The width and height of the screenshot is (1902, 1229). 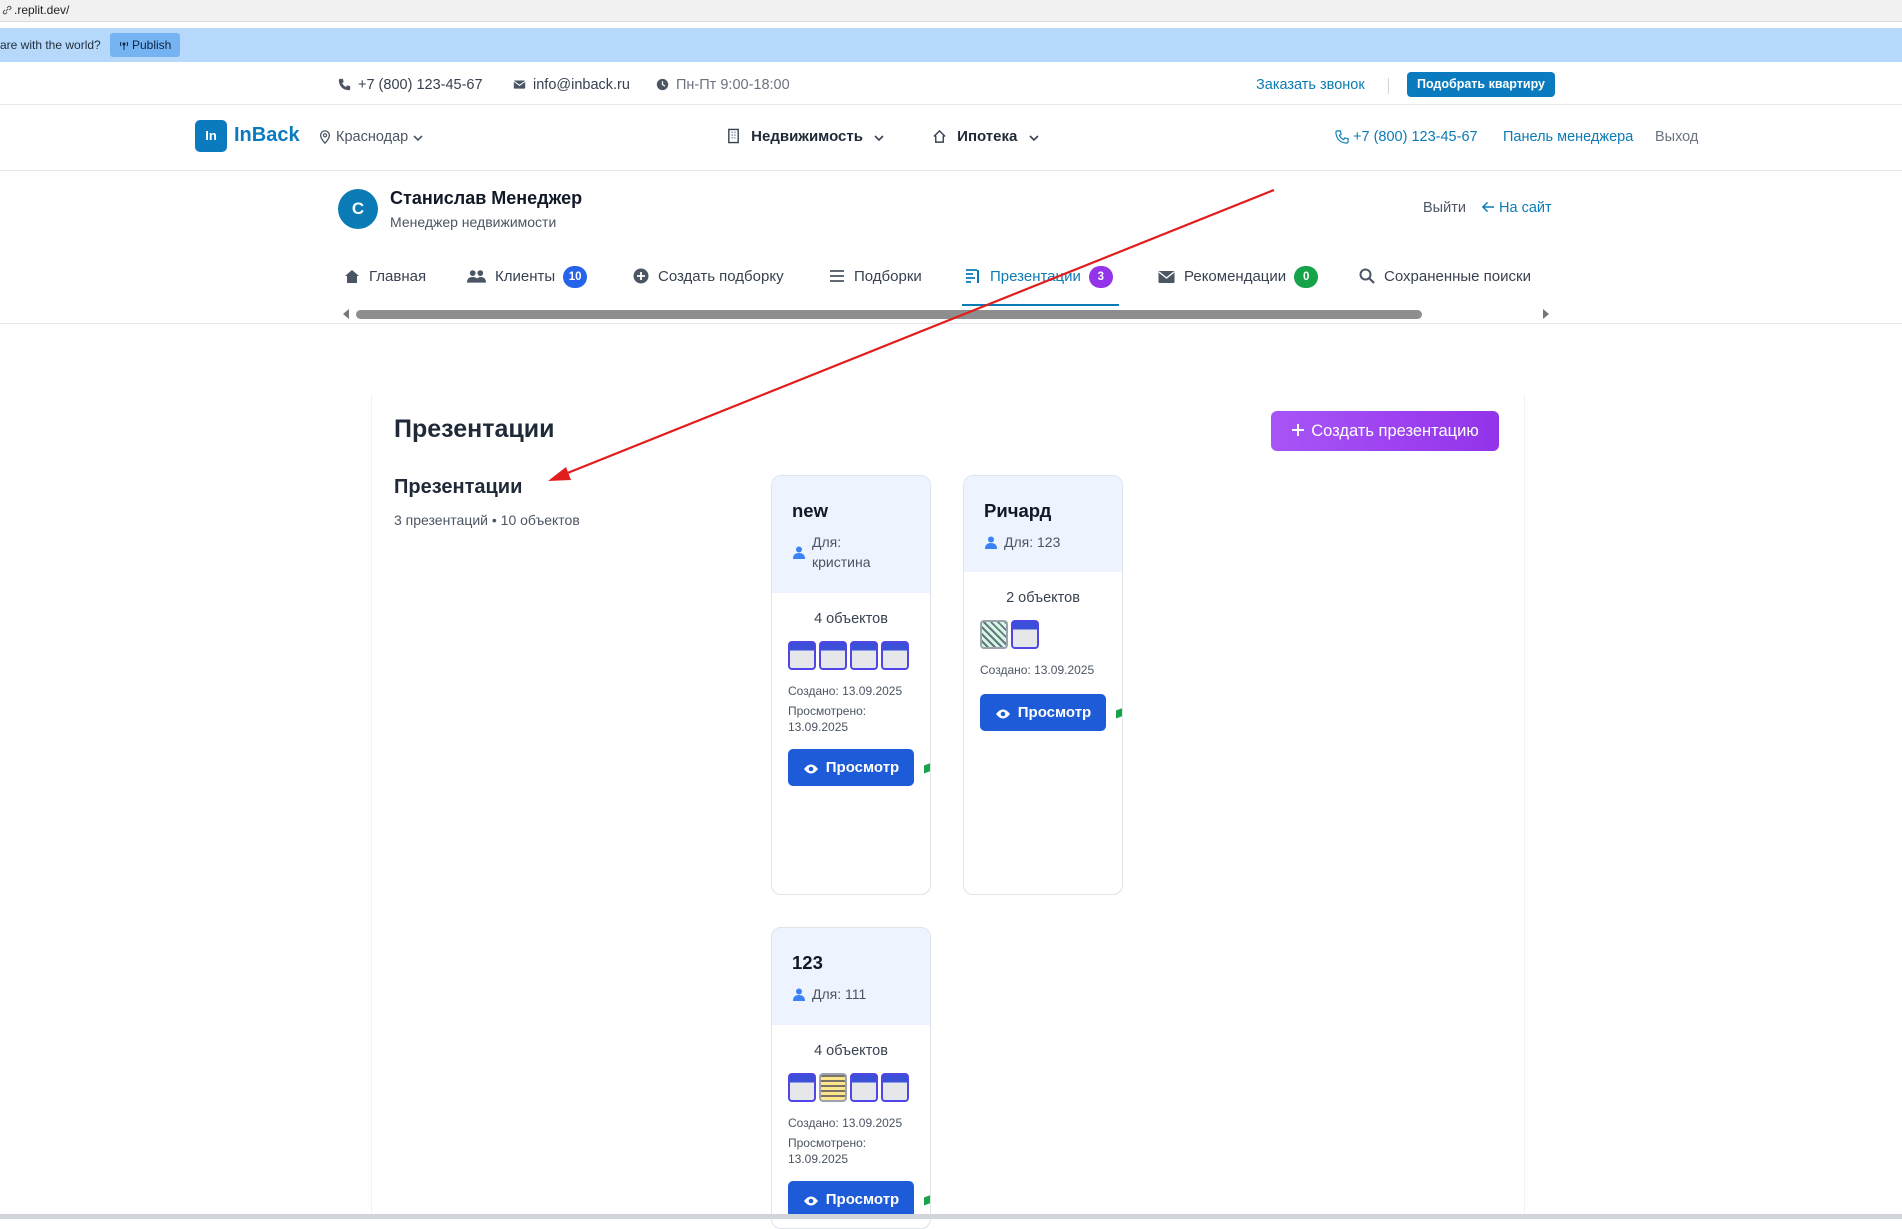 I want to click on tab-create-collection: Создать подборку, so click(x=708, y=277).